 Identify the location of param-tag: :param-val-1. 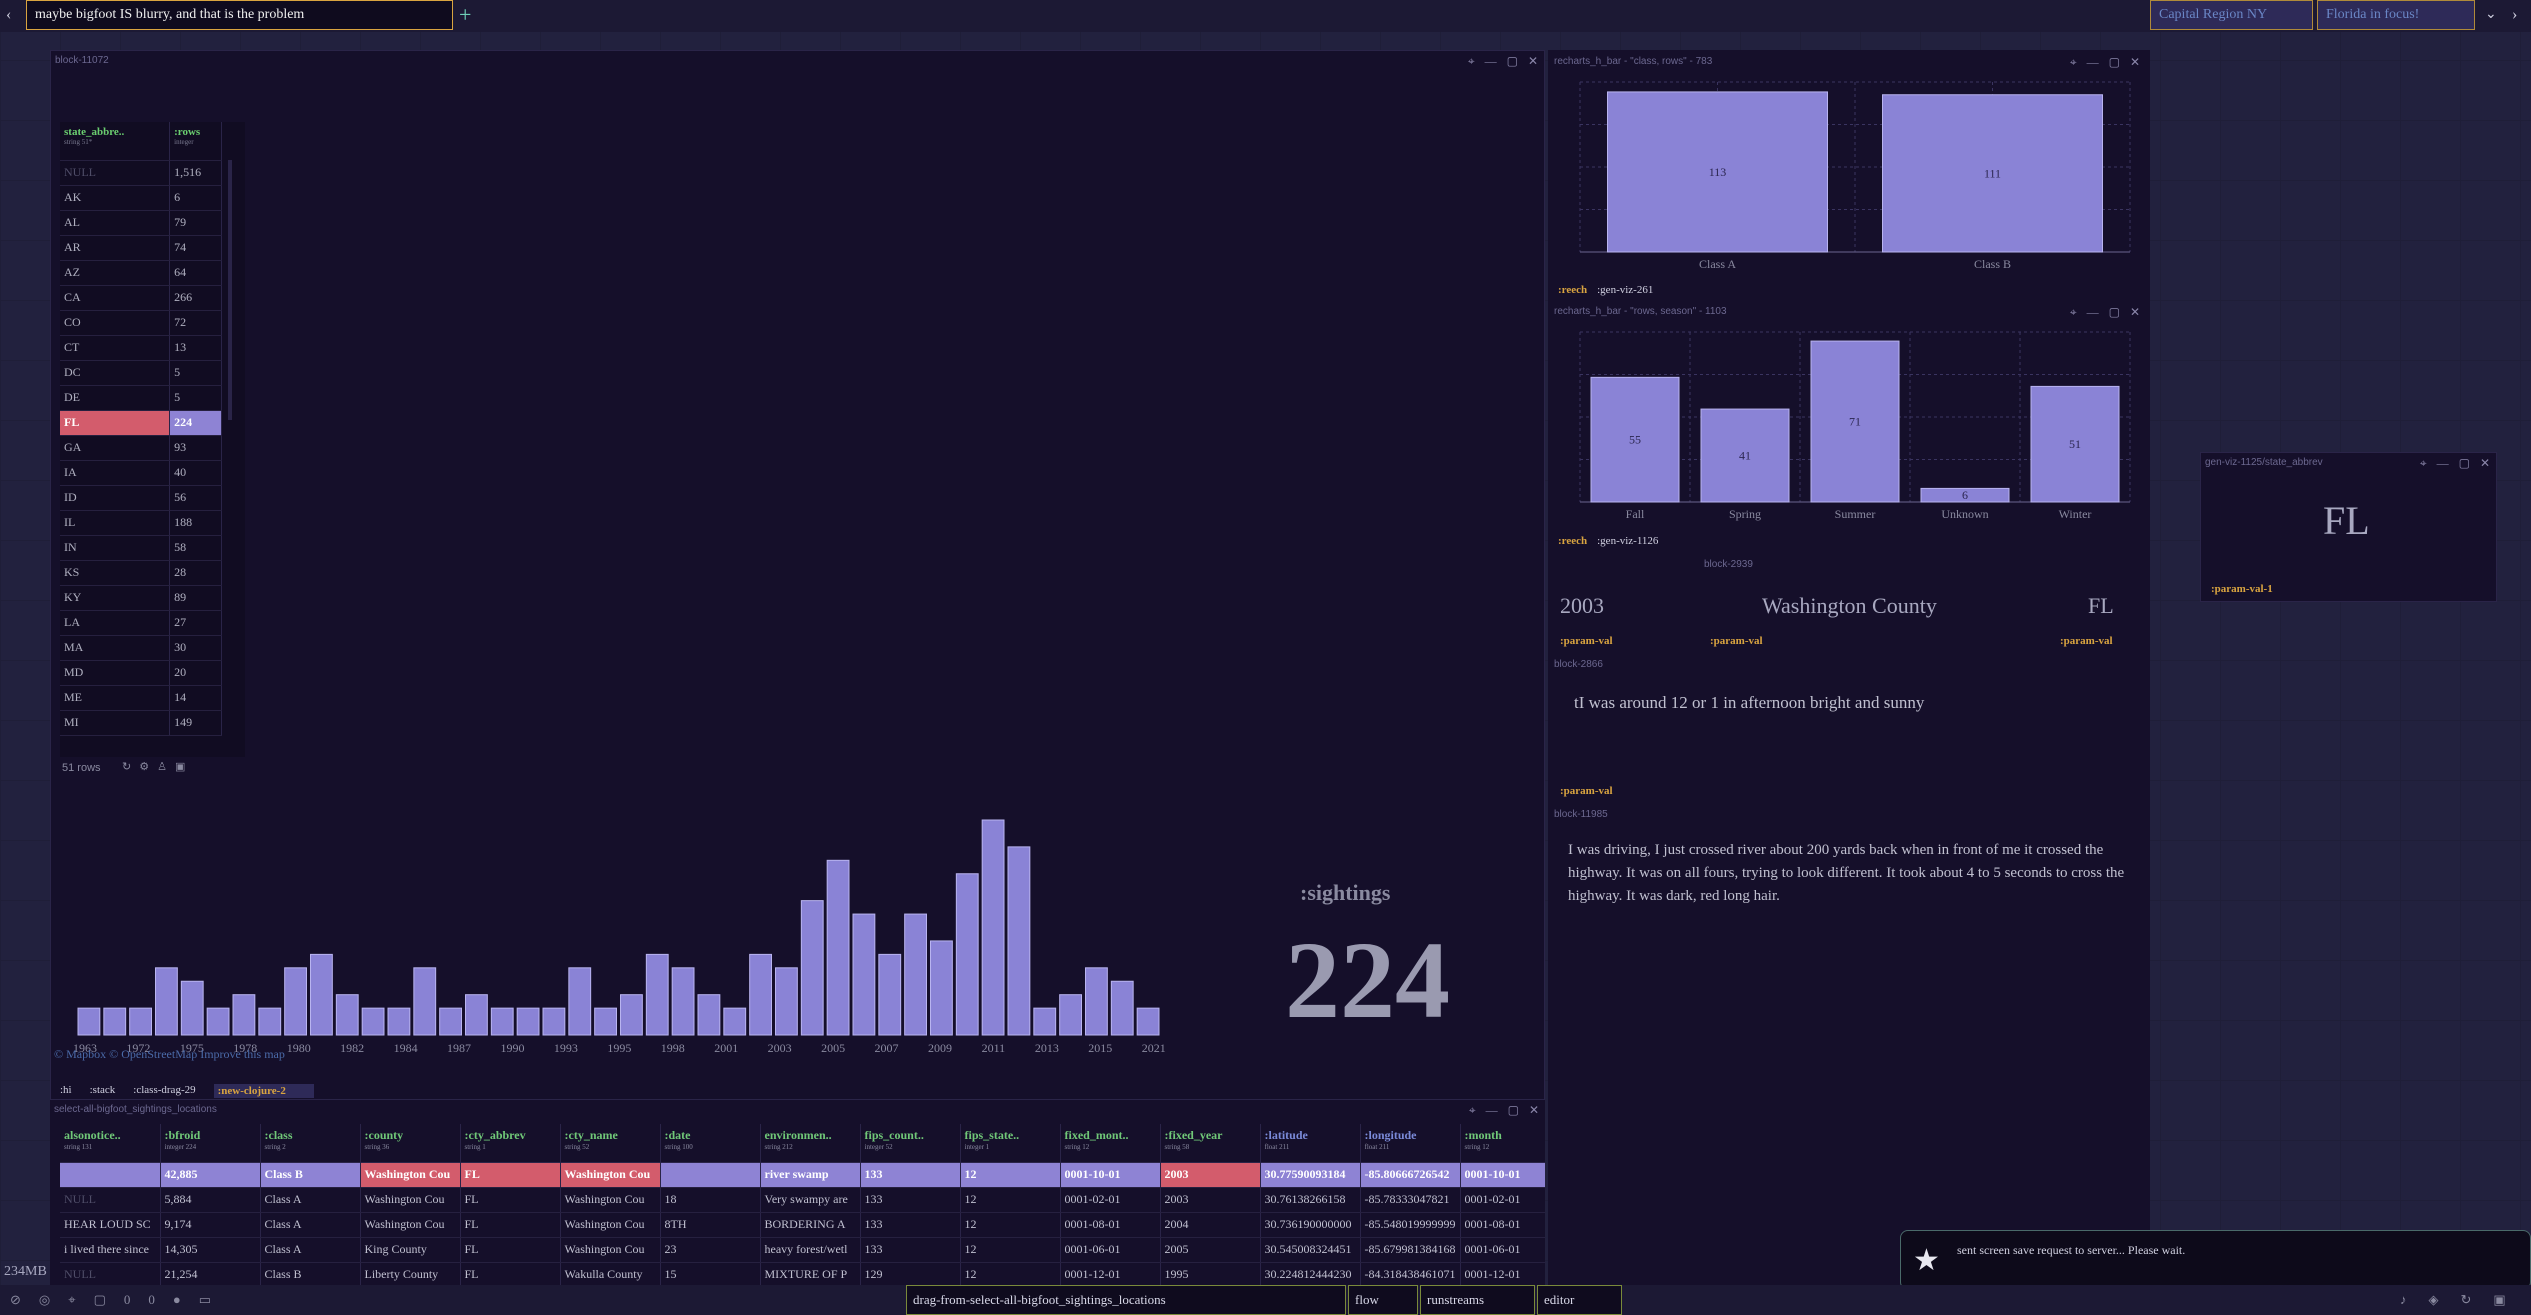
(2242, 589).